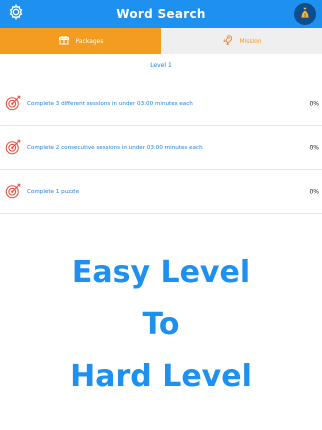 The height and width of the screenshot is (430, 322). I want to click on settings-button, so click(16, 13).